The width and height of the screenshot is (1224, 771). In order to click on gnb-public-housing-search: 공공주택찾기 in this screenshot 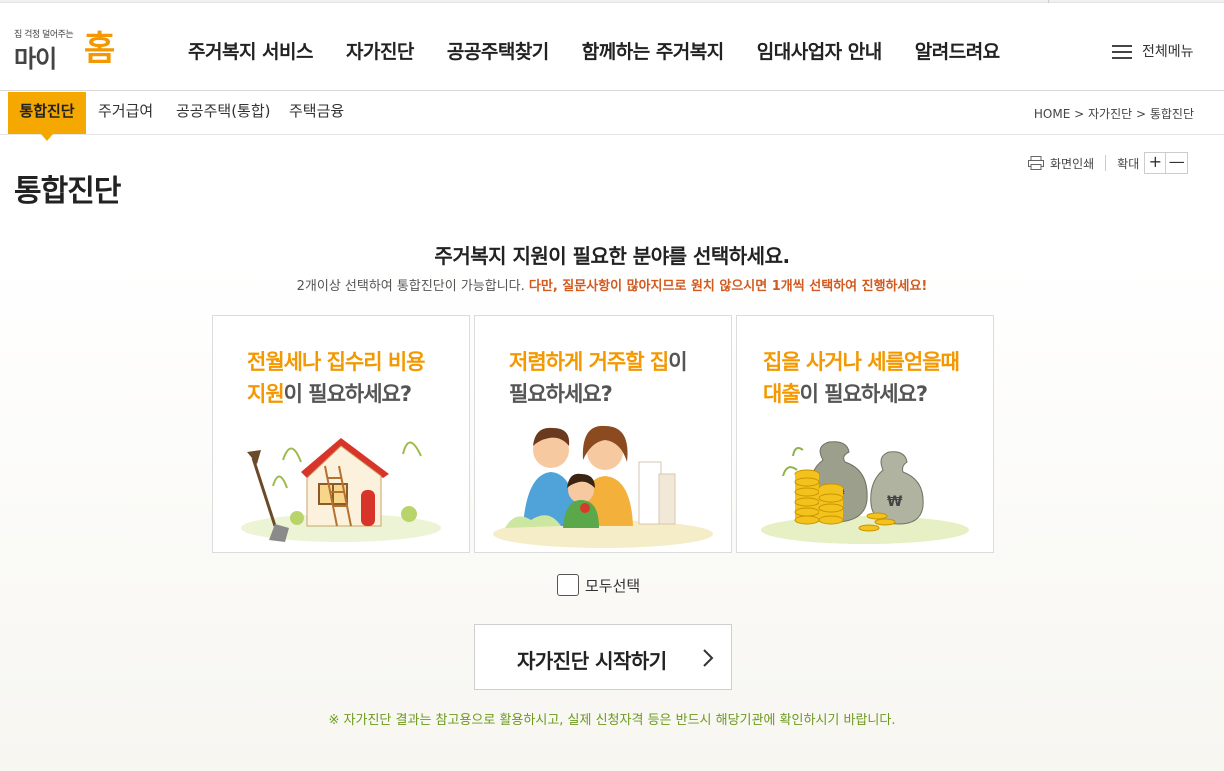, I will do `click(498, 50)`.